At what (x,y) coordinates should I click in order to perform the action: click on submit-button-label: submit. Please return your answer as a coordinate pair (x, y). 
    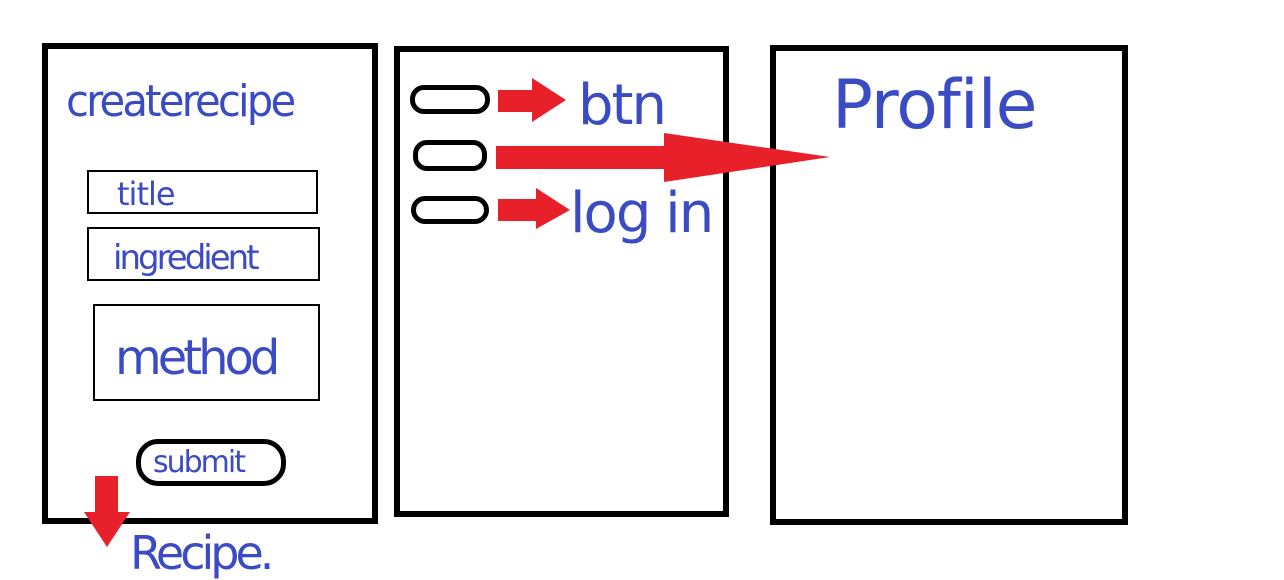
    Looking at the image, I should click on (199, 462).